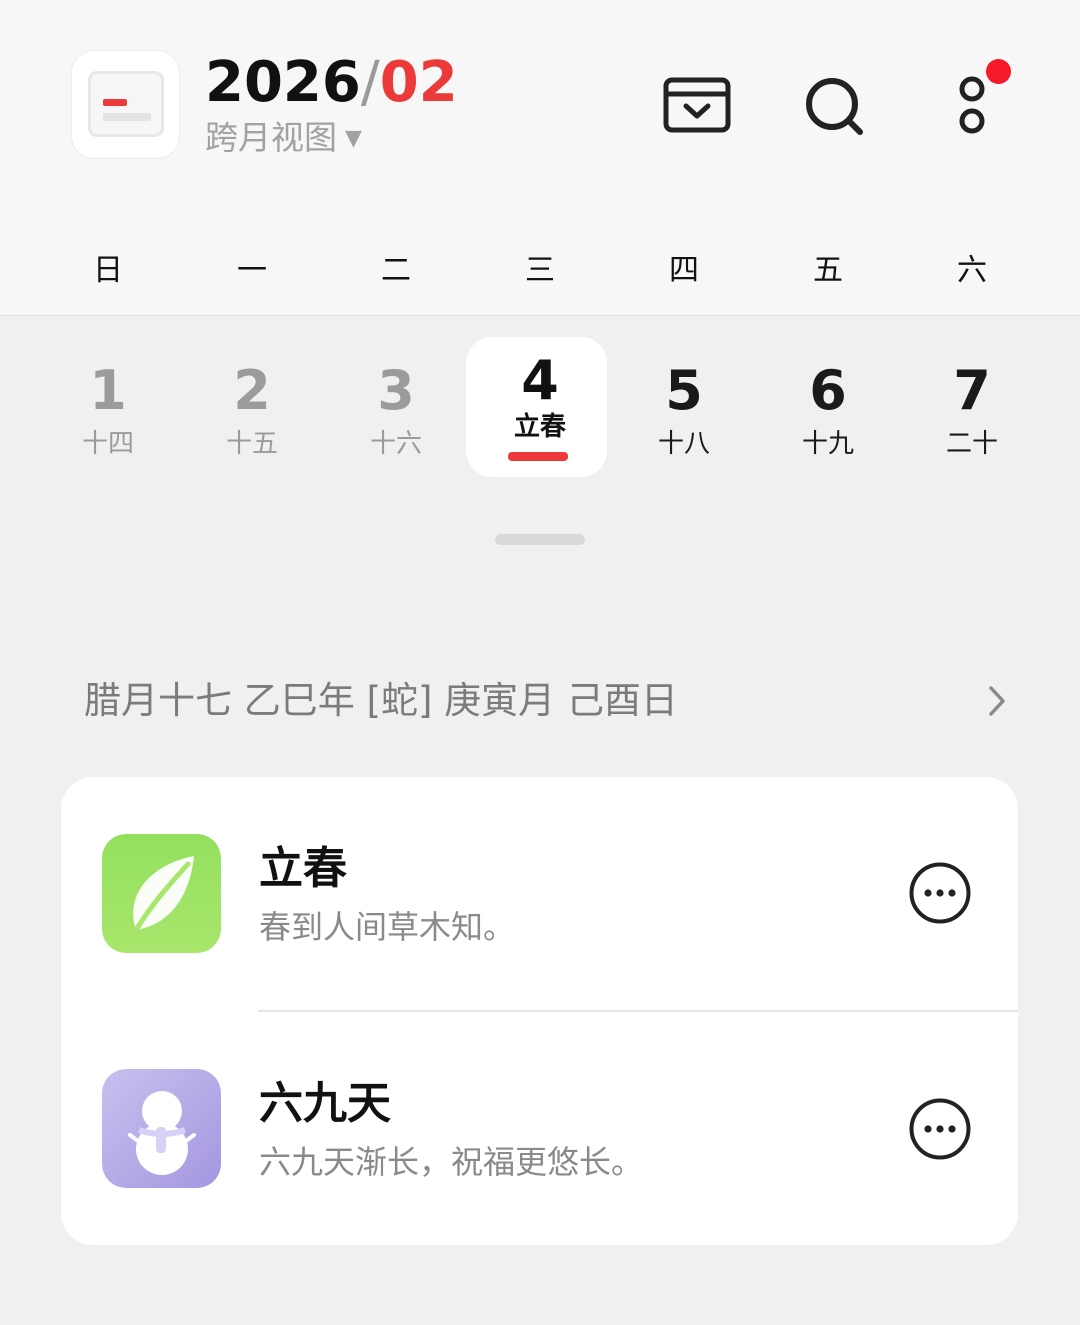 The height and width of the screenshot is (1325, 1080). Describe the element at coordinates (684, 270) in the screenshot. I see `weekday-label: 四` at that location.